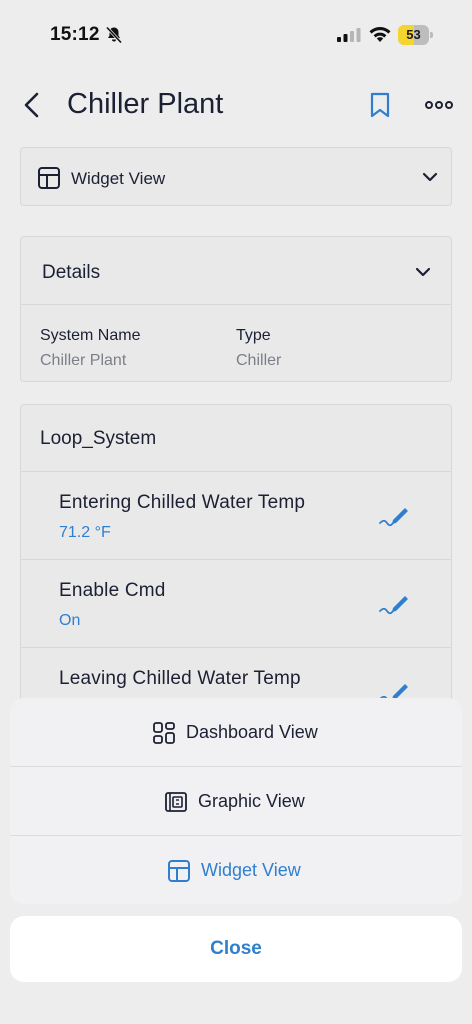  What do you see at coordinates (439, 105) in the screenshot?
I see `more-options-icon` at bounding box center [439, 105].